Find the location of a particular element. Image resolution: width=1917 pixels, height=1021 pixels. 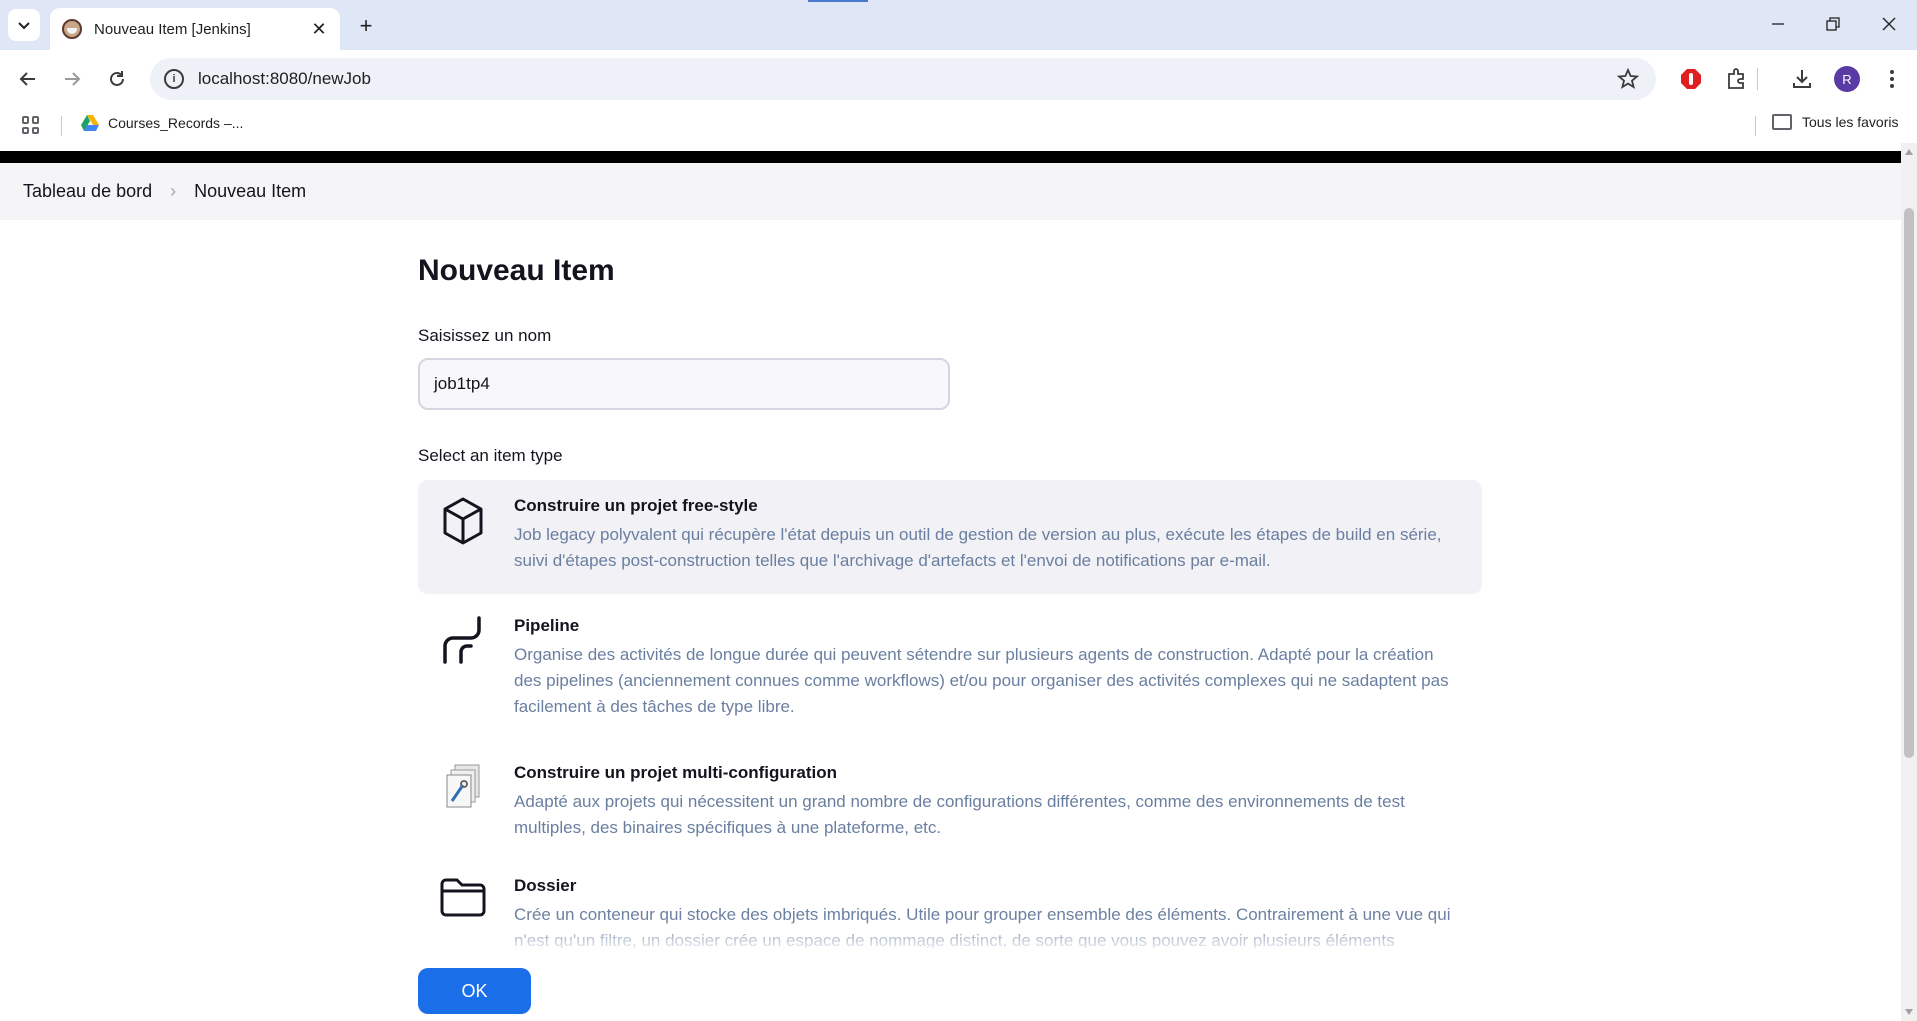

bookmarks-bar: Courses_Records –... Tous les favoris is located at coordinates (958, 125).